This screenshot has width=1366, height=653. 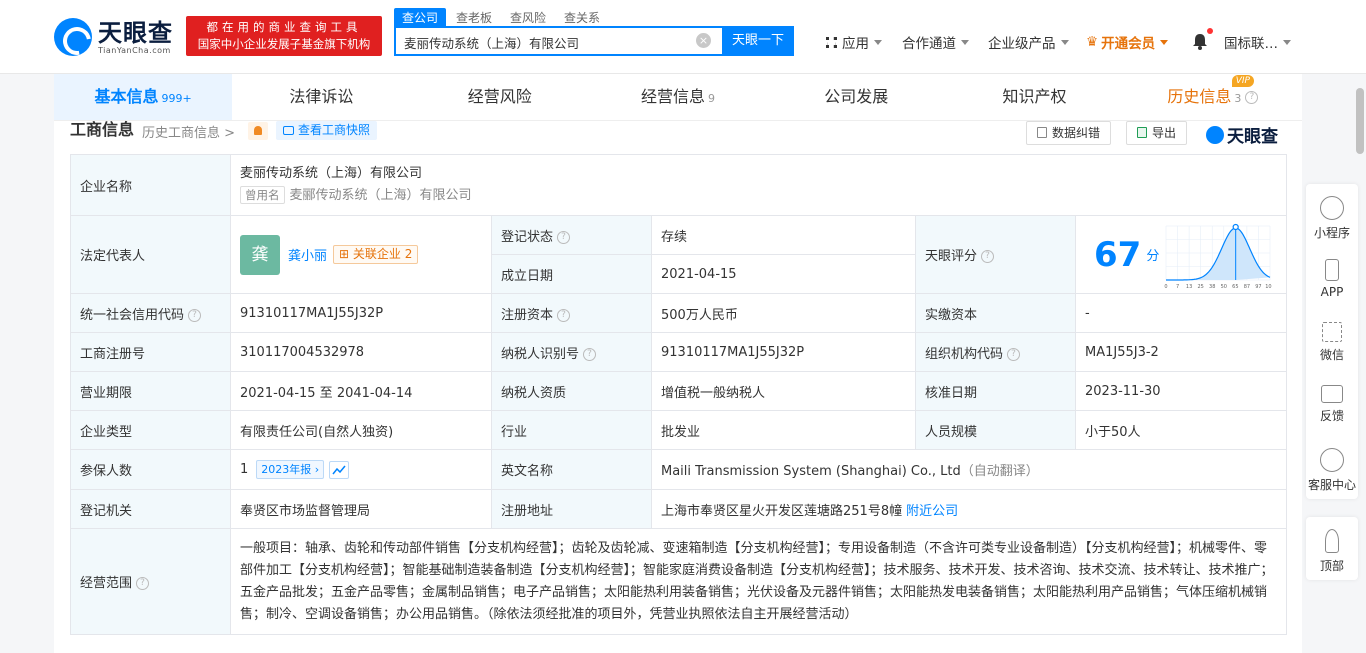 I want to click on tab-operations: 经营信息 9, so click(x=678, y=97).